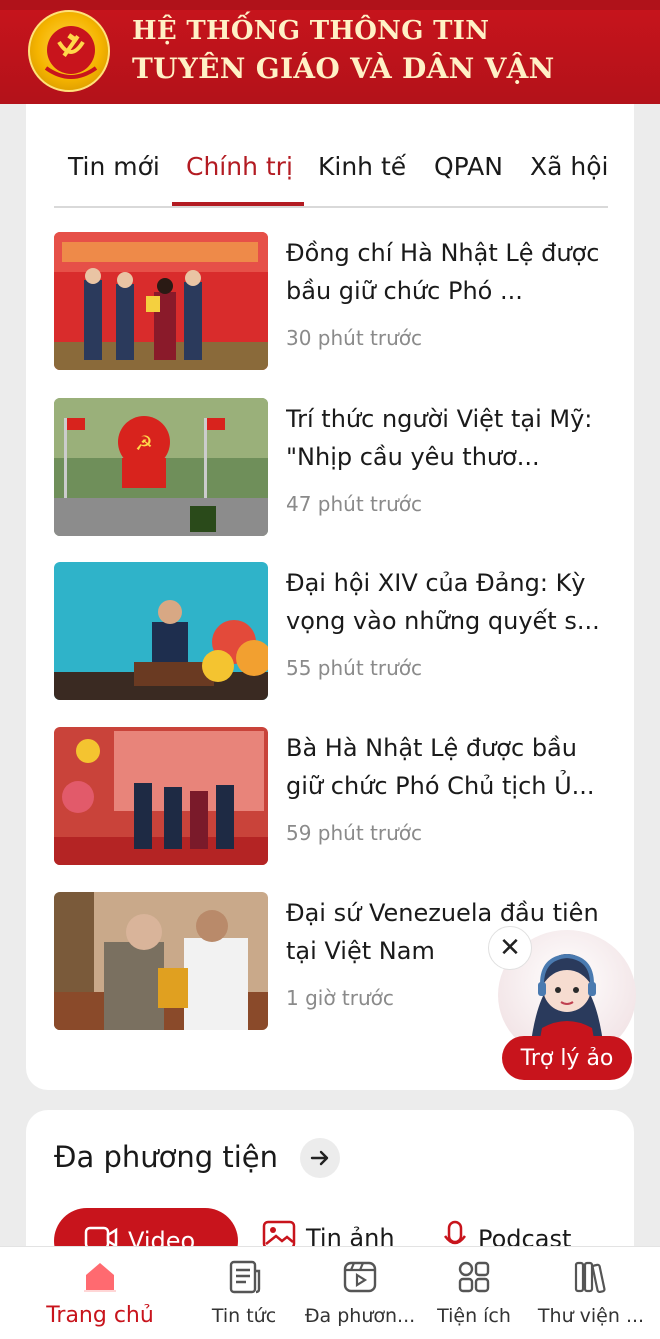 The image size is (660, 1339). Describe the element at coordinates (474, 1316) in the screenshot. I see `nav-label: Tiện ích` at that location.